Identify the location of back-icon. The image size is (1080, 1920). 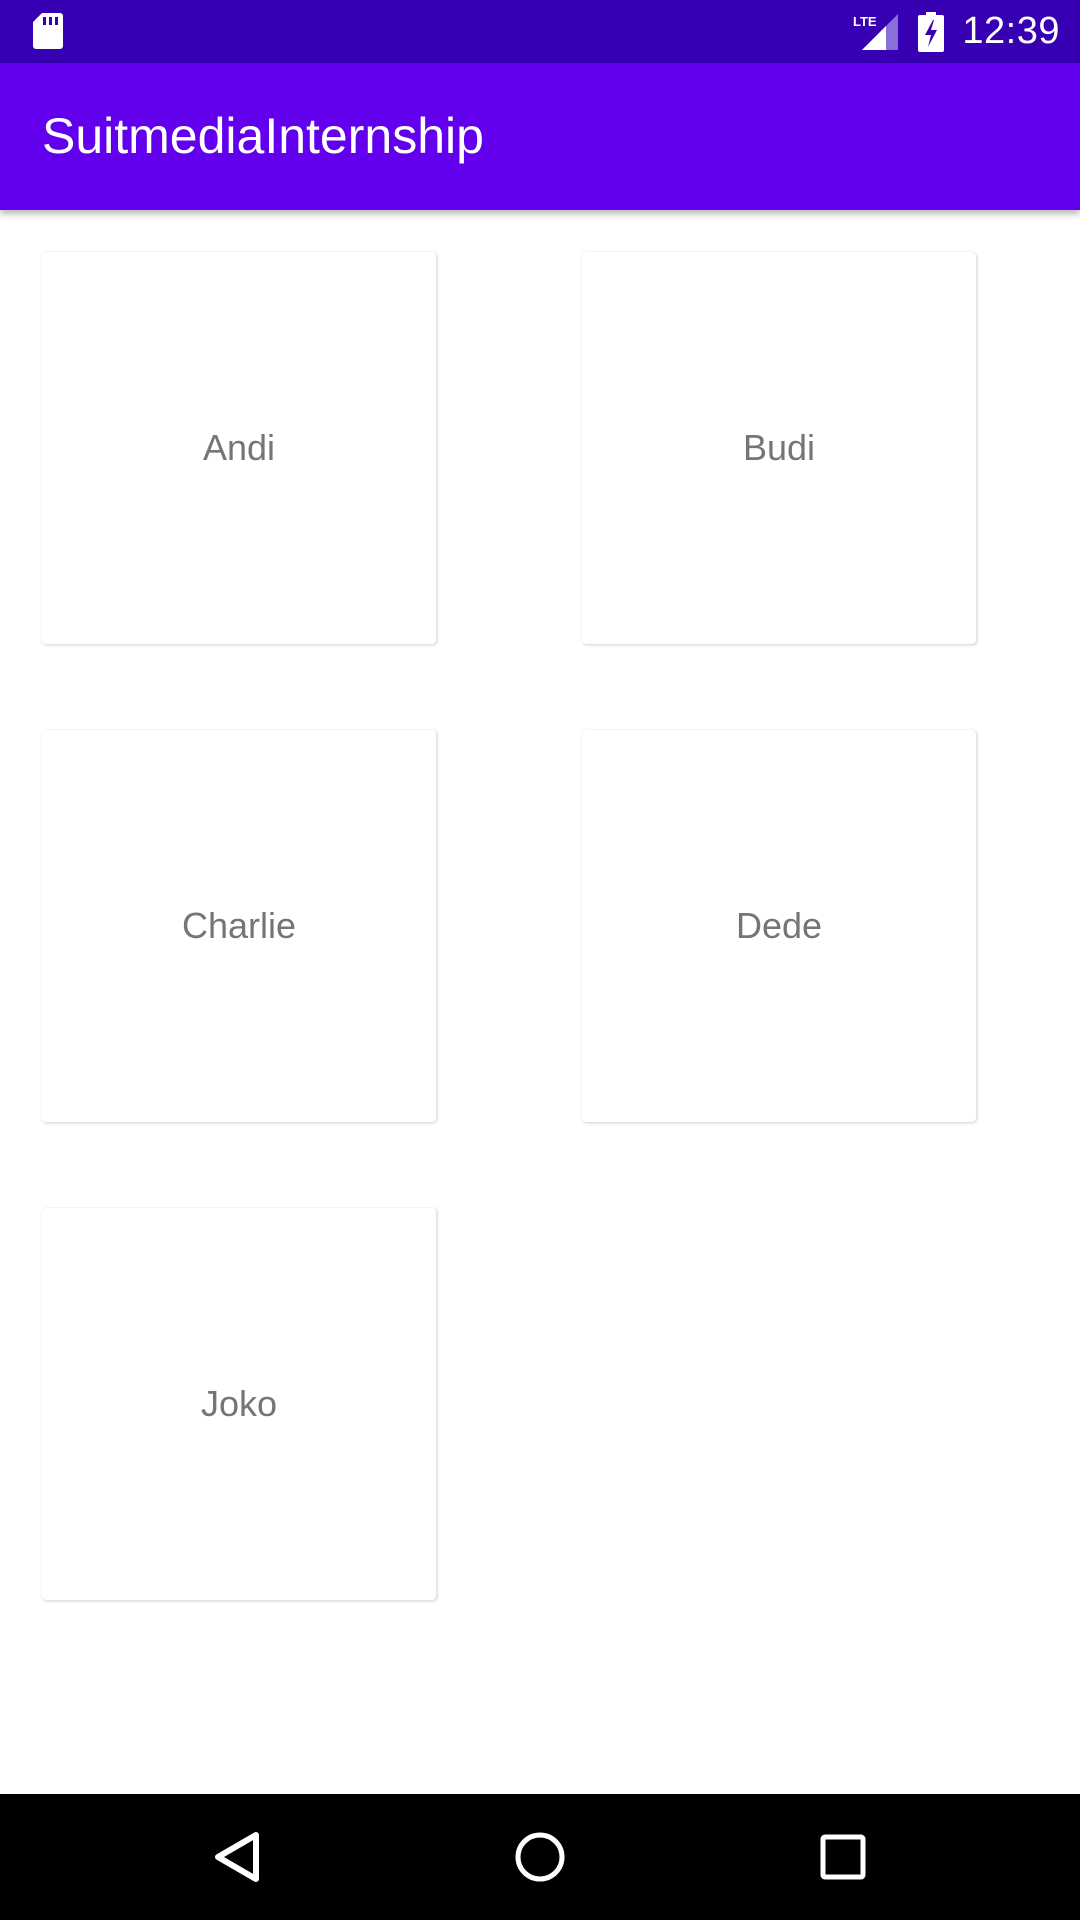
(237, 1857).